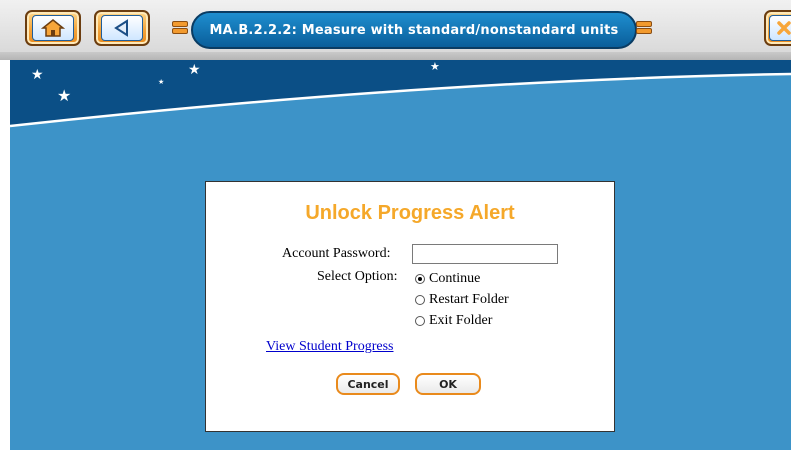  I want to click on back-button, so click(122, 28).